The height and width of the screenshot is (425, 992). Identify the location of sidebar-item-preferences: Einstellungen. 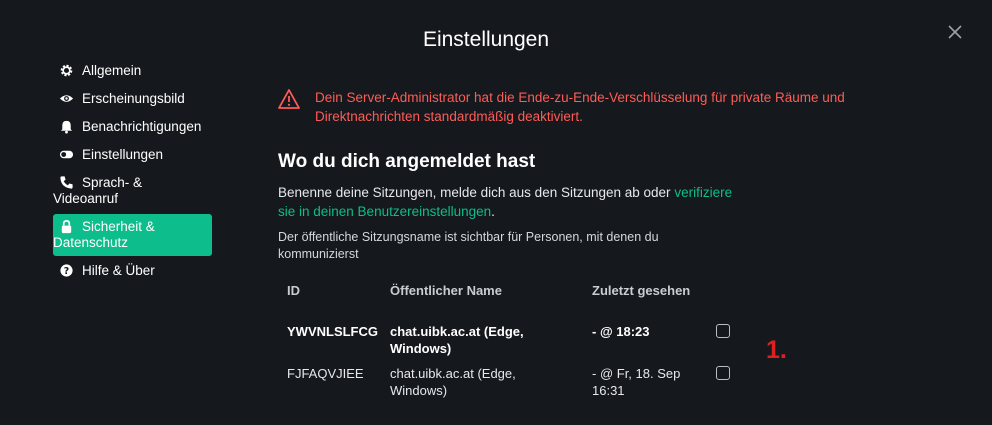
(133, 155).